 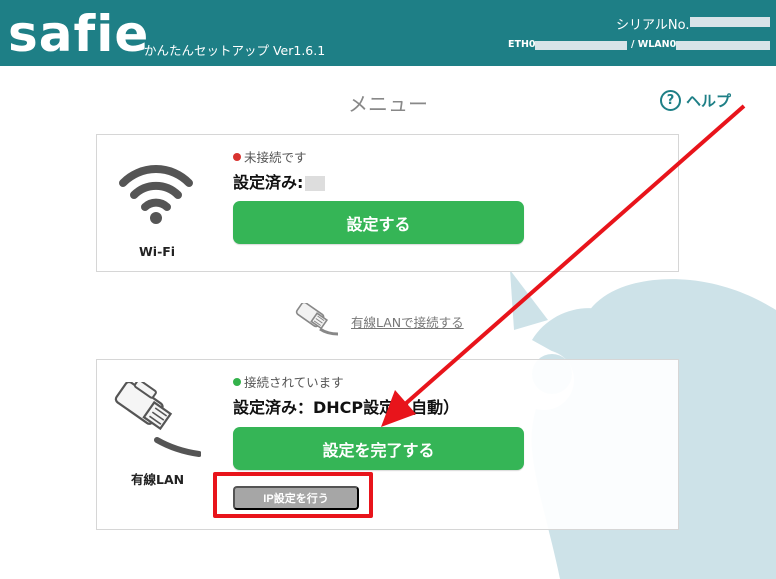 I want to click on question-circle-icon: ?, so click(x=670, y=100).